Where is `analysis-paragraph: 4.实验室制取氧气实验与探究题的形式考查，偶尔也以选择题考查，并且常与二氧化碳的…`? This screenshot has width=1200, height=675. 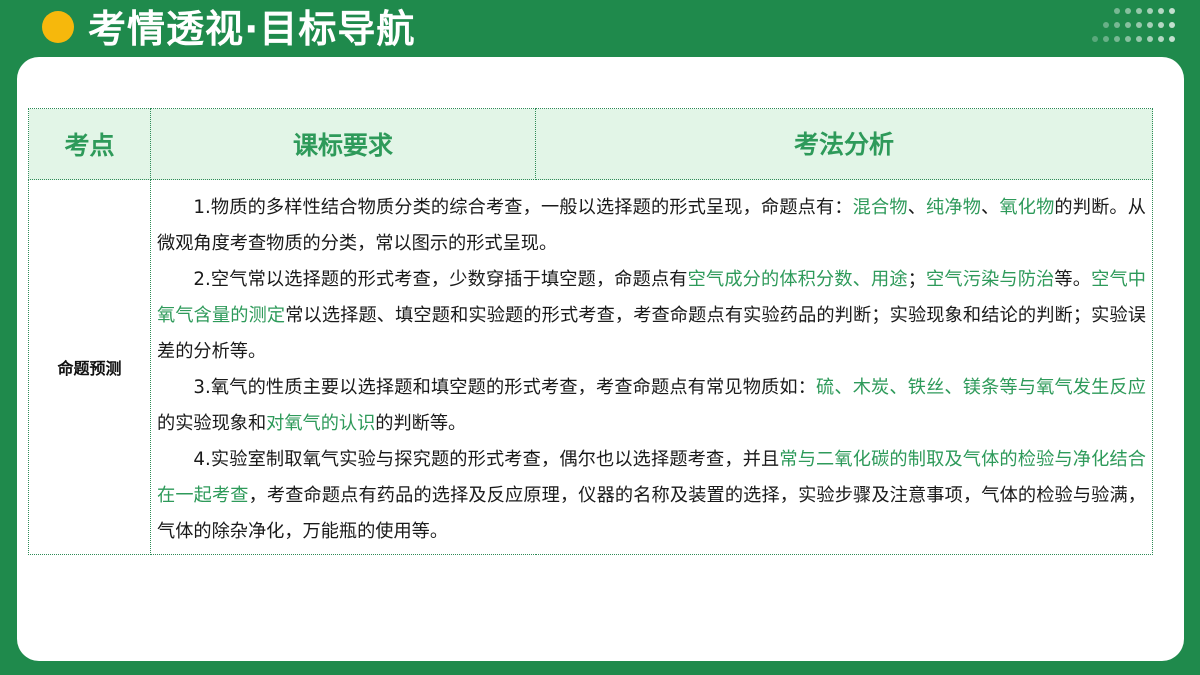
analysis-paragraph: 4.实验室制取氧气实验与探究题的形式考查，偶尔也以选择题考查，并且常与二氧化碳的… is located at coordinates (651, 496).